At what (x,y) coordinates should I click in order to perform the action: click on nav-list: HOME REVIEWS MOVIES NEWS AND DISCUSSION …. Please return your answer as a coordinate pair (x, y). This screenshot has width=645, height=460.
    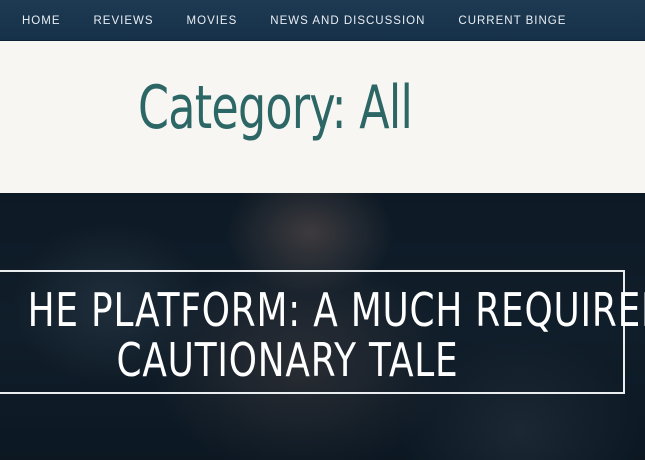
    Looking at the image, I should click on (299, 20).